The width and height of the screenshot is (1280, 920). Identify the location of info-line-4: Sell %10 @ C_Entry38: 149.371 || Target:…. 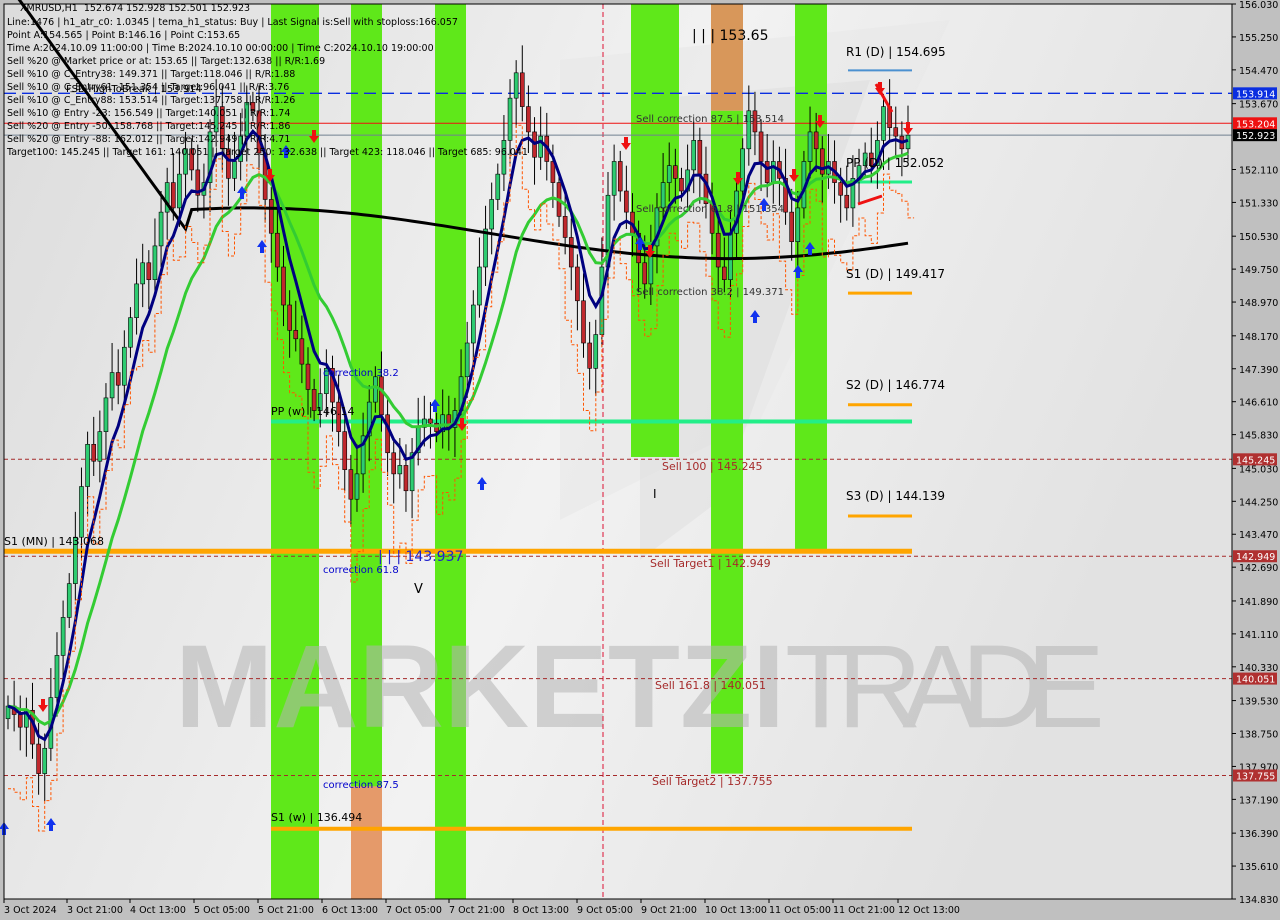
(151, 74).